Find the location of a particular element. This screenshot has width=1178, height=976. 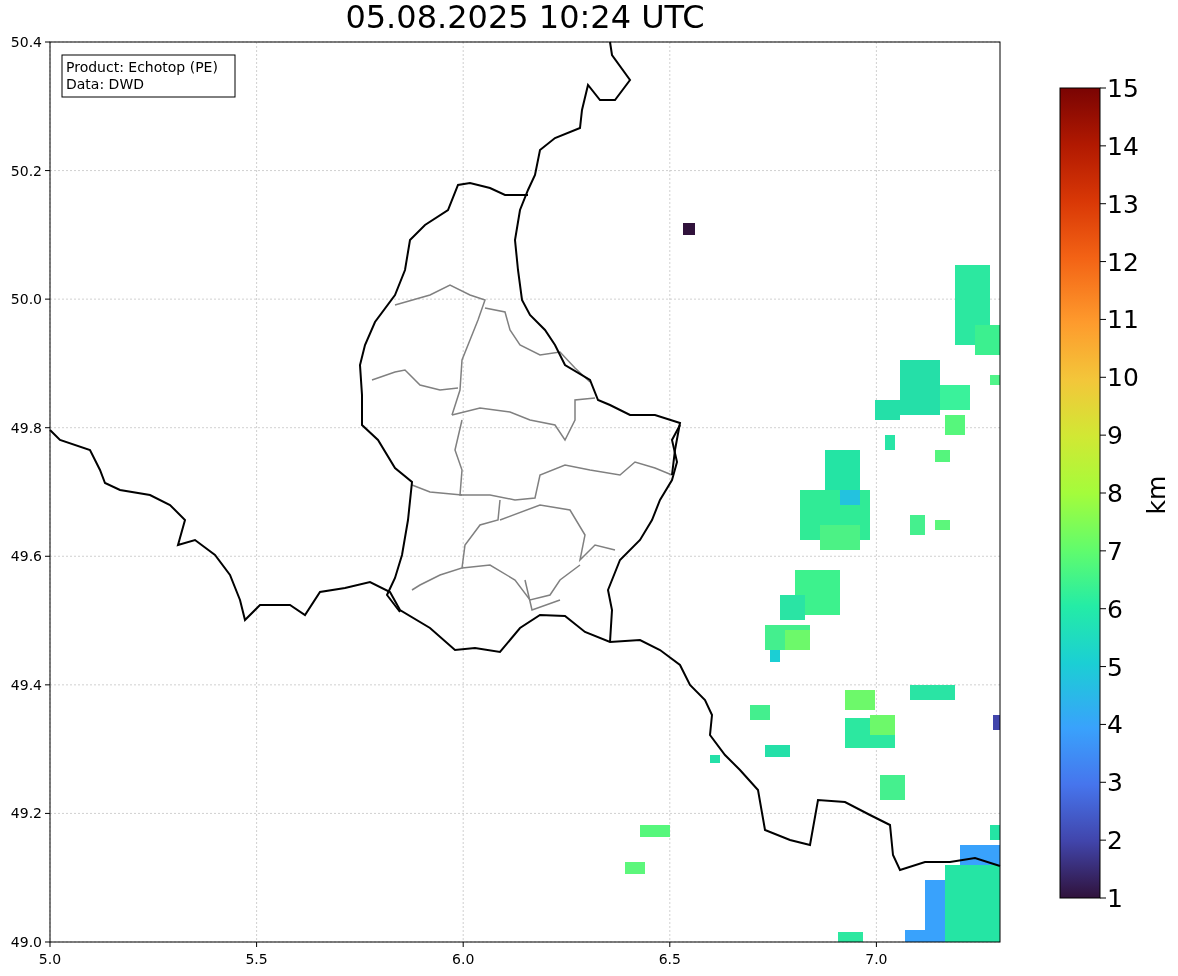

axis-tick-label: 49.0 is located at coordinates (26, 942).